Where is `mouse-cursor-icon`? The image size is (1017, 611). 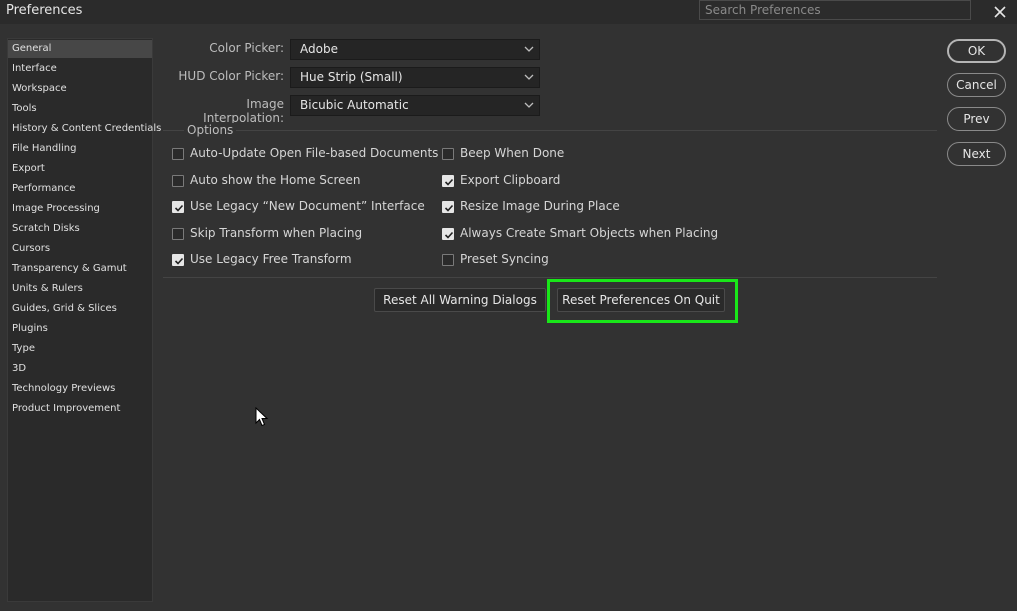 mouse-cursor-icon is located at coordinates (262, 417).